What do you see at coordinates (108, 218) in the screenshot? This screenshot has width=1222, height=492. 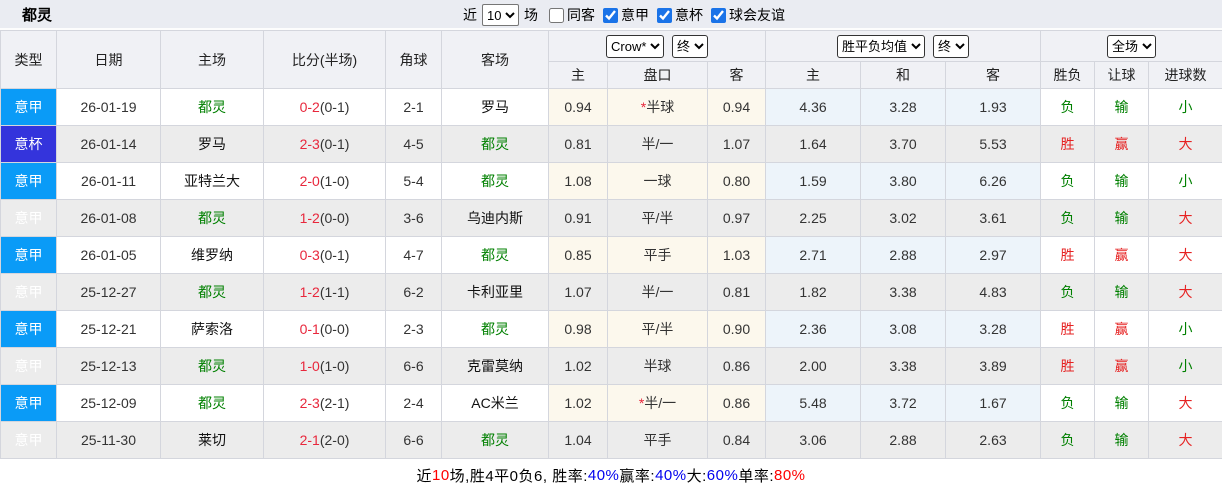 I see `date-cell: 26-01-08` at bounding box center [108, 218].